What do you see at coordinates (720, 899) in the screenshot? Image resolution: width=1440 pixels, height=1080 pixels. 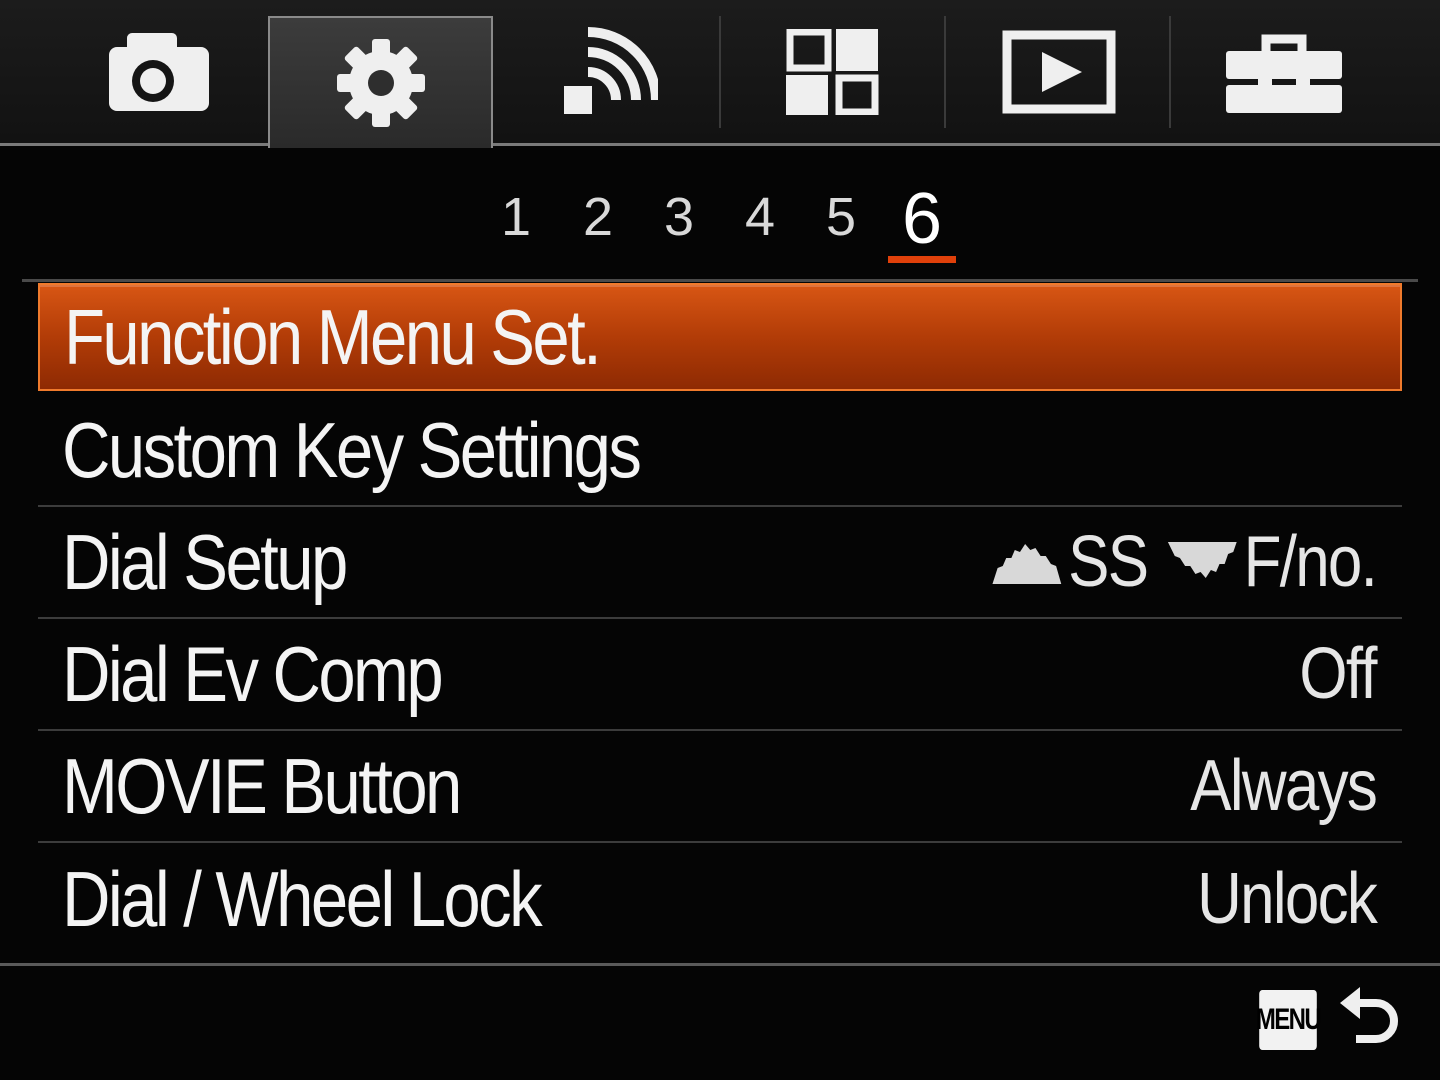 I see `menu-item-dial-wheel-lock: Dial / Wheel Lock Unlock` at bounding box center [720, 899].